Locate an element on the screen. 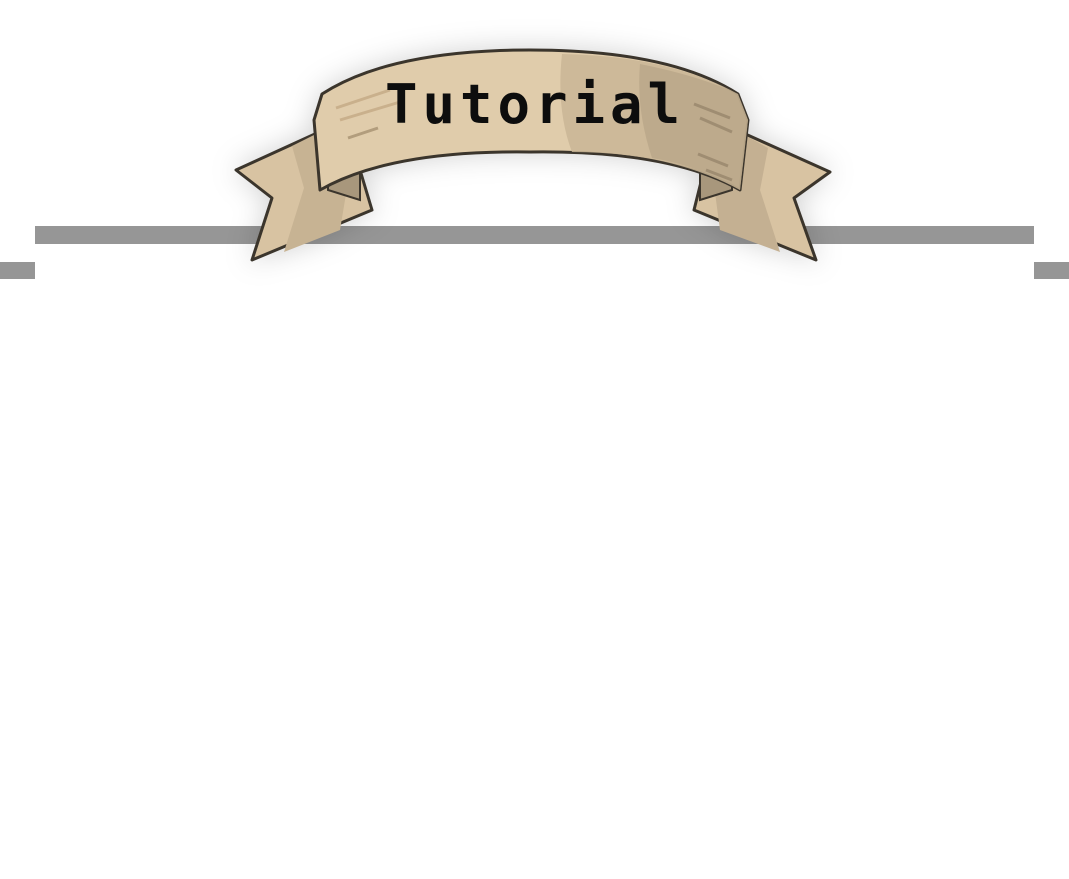 This screenshot has height=879, width=1069. panel-frame-right-edge is located at coordinates (1051, 270).